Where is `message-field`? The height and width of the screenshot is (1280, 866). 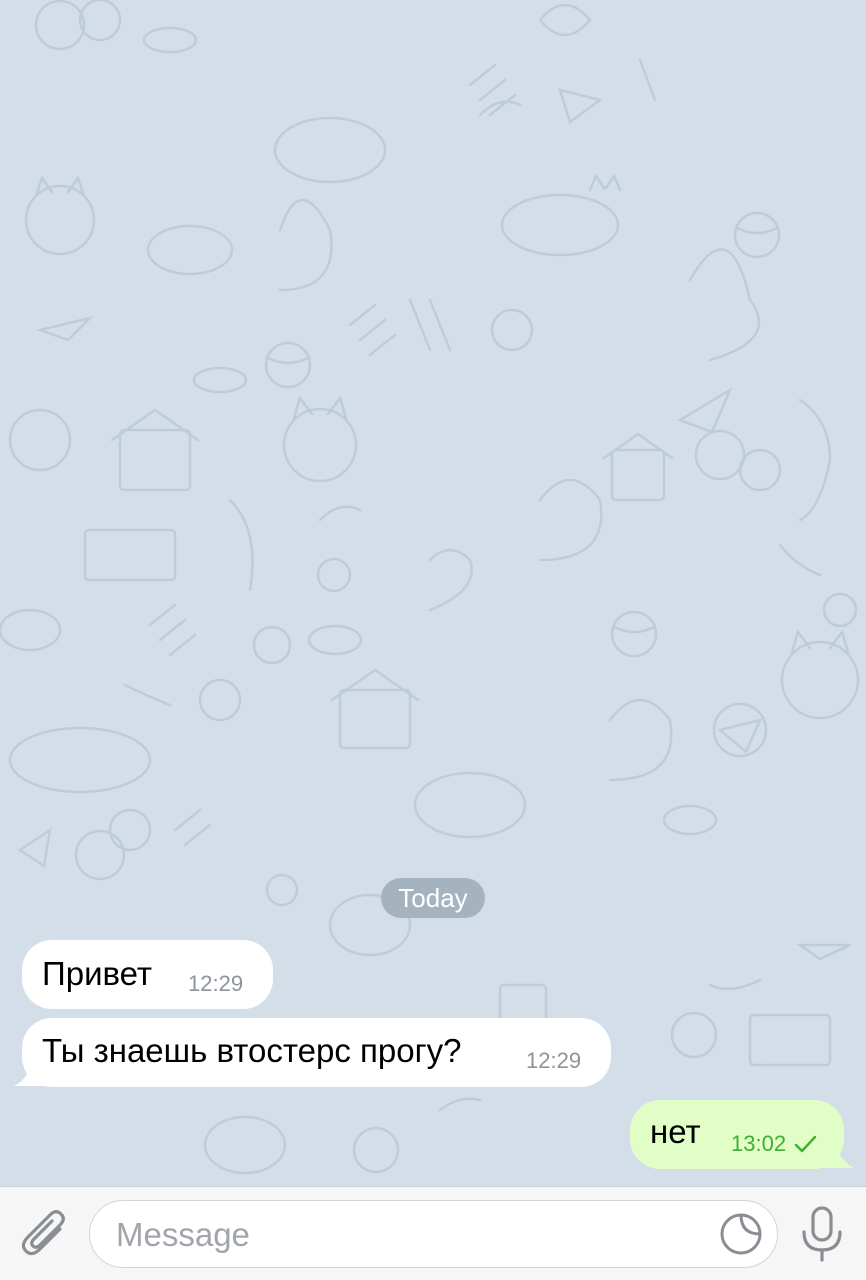 message-field is located at coordinates (433, 1234).